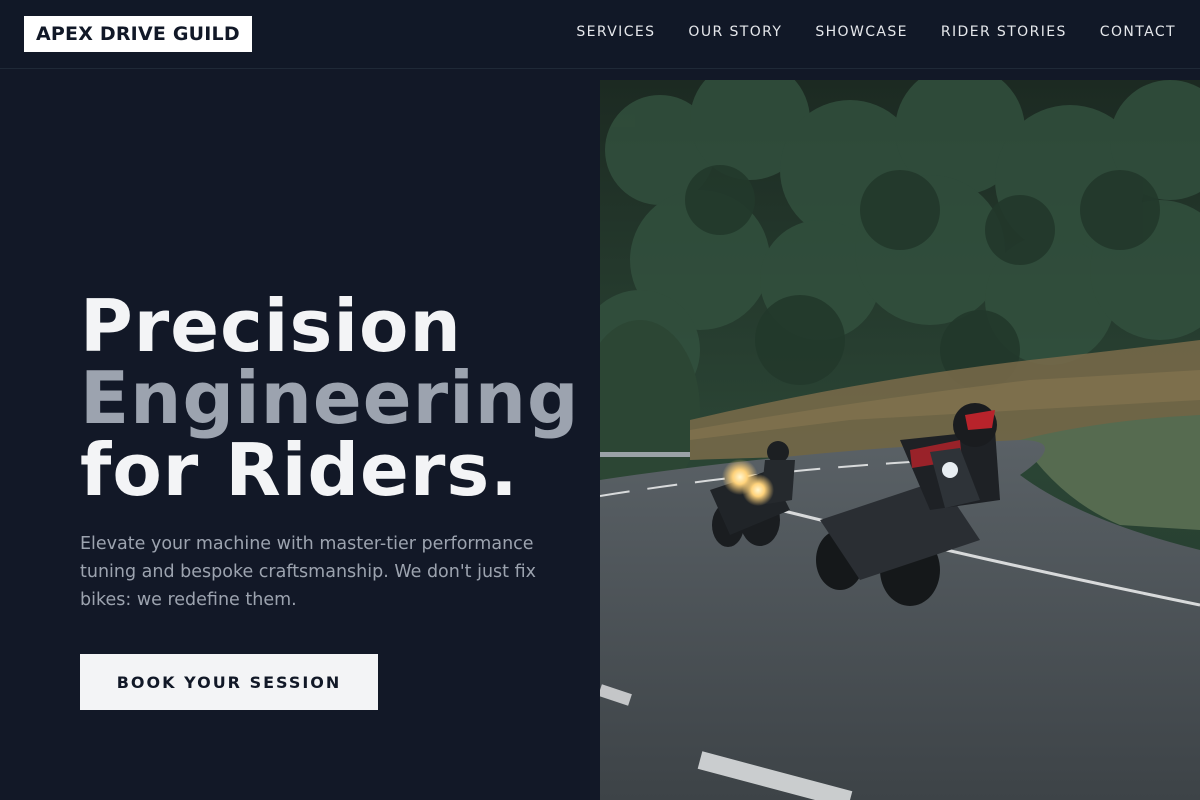 The width and height of the screenshot is (1200, 800). Describe the element at coordinates (299, 470) in the screenshot. I see `headline-line-3: for Riders.` at that location.